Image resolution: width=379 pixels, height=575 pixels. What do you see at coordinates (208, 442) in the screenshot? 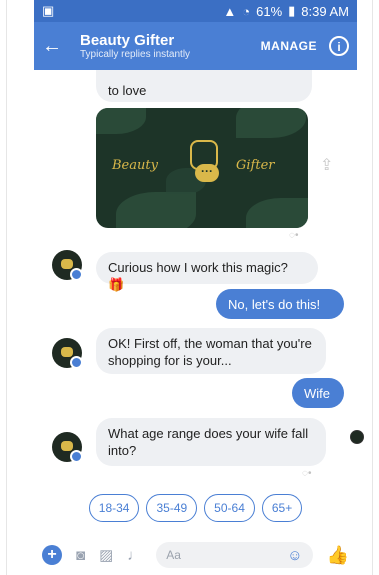
I see `message-text: What age range does your wife fall into?` at bounding box center [208, 442].